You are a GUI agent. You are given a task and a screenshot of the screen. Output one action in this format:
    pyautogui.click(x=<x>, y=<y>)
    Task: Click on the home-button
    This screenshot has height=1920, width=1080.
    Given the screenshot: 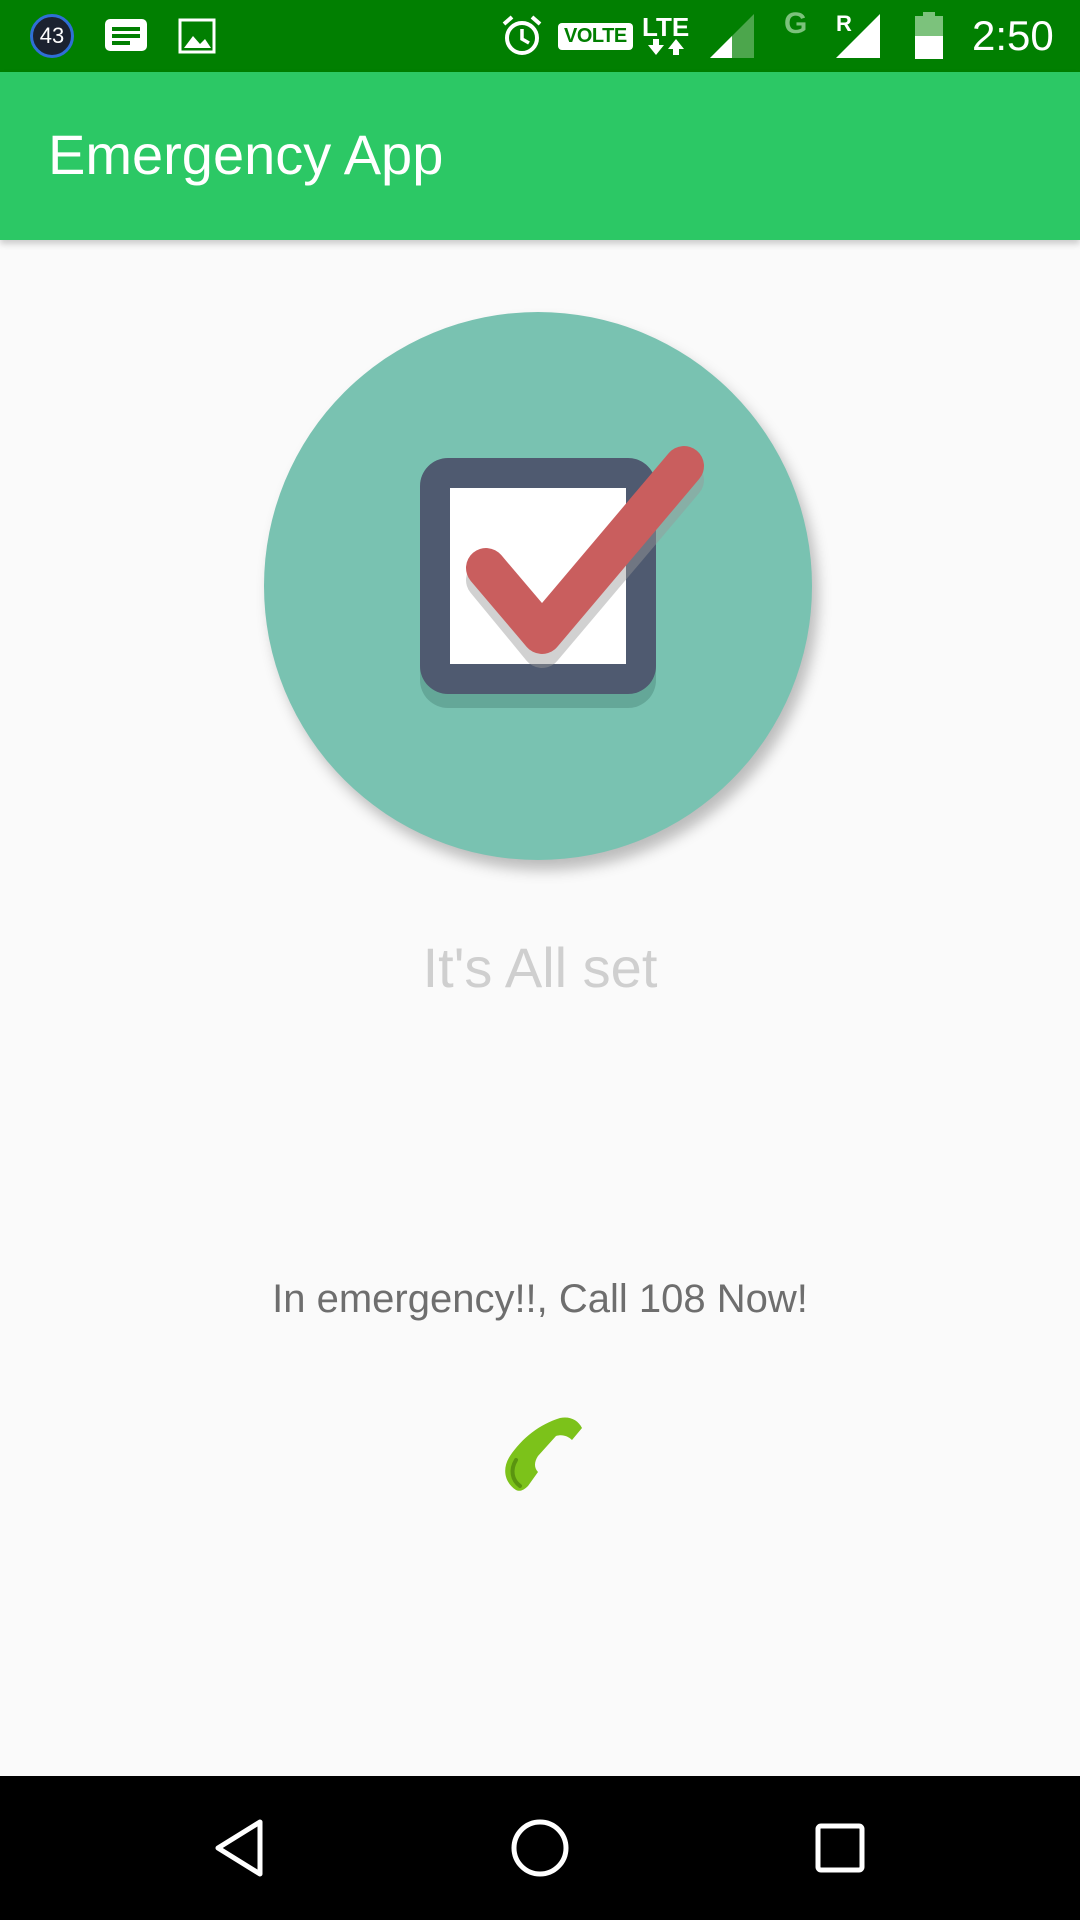 What is the action you would take?
    pyautogui.click(x=540, y=1848)
    